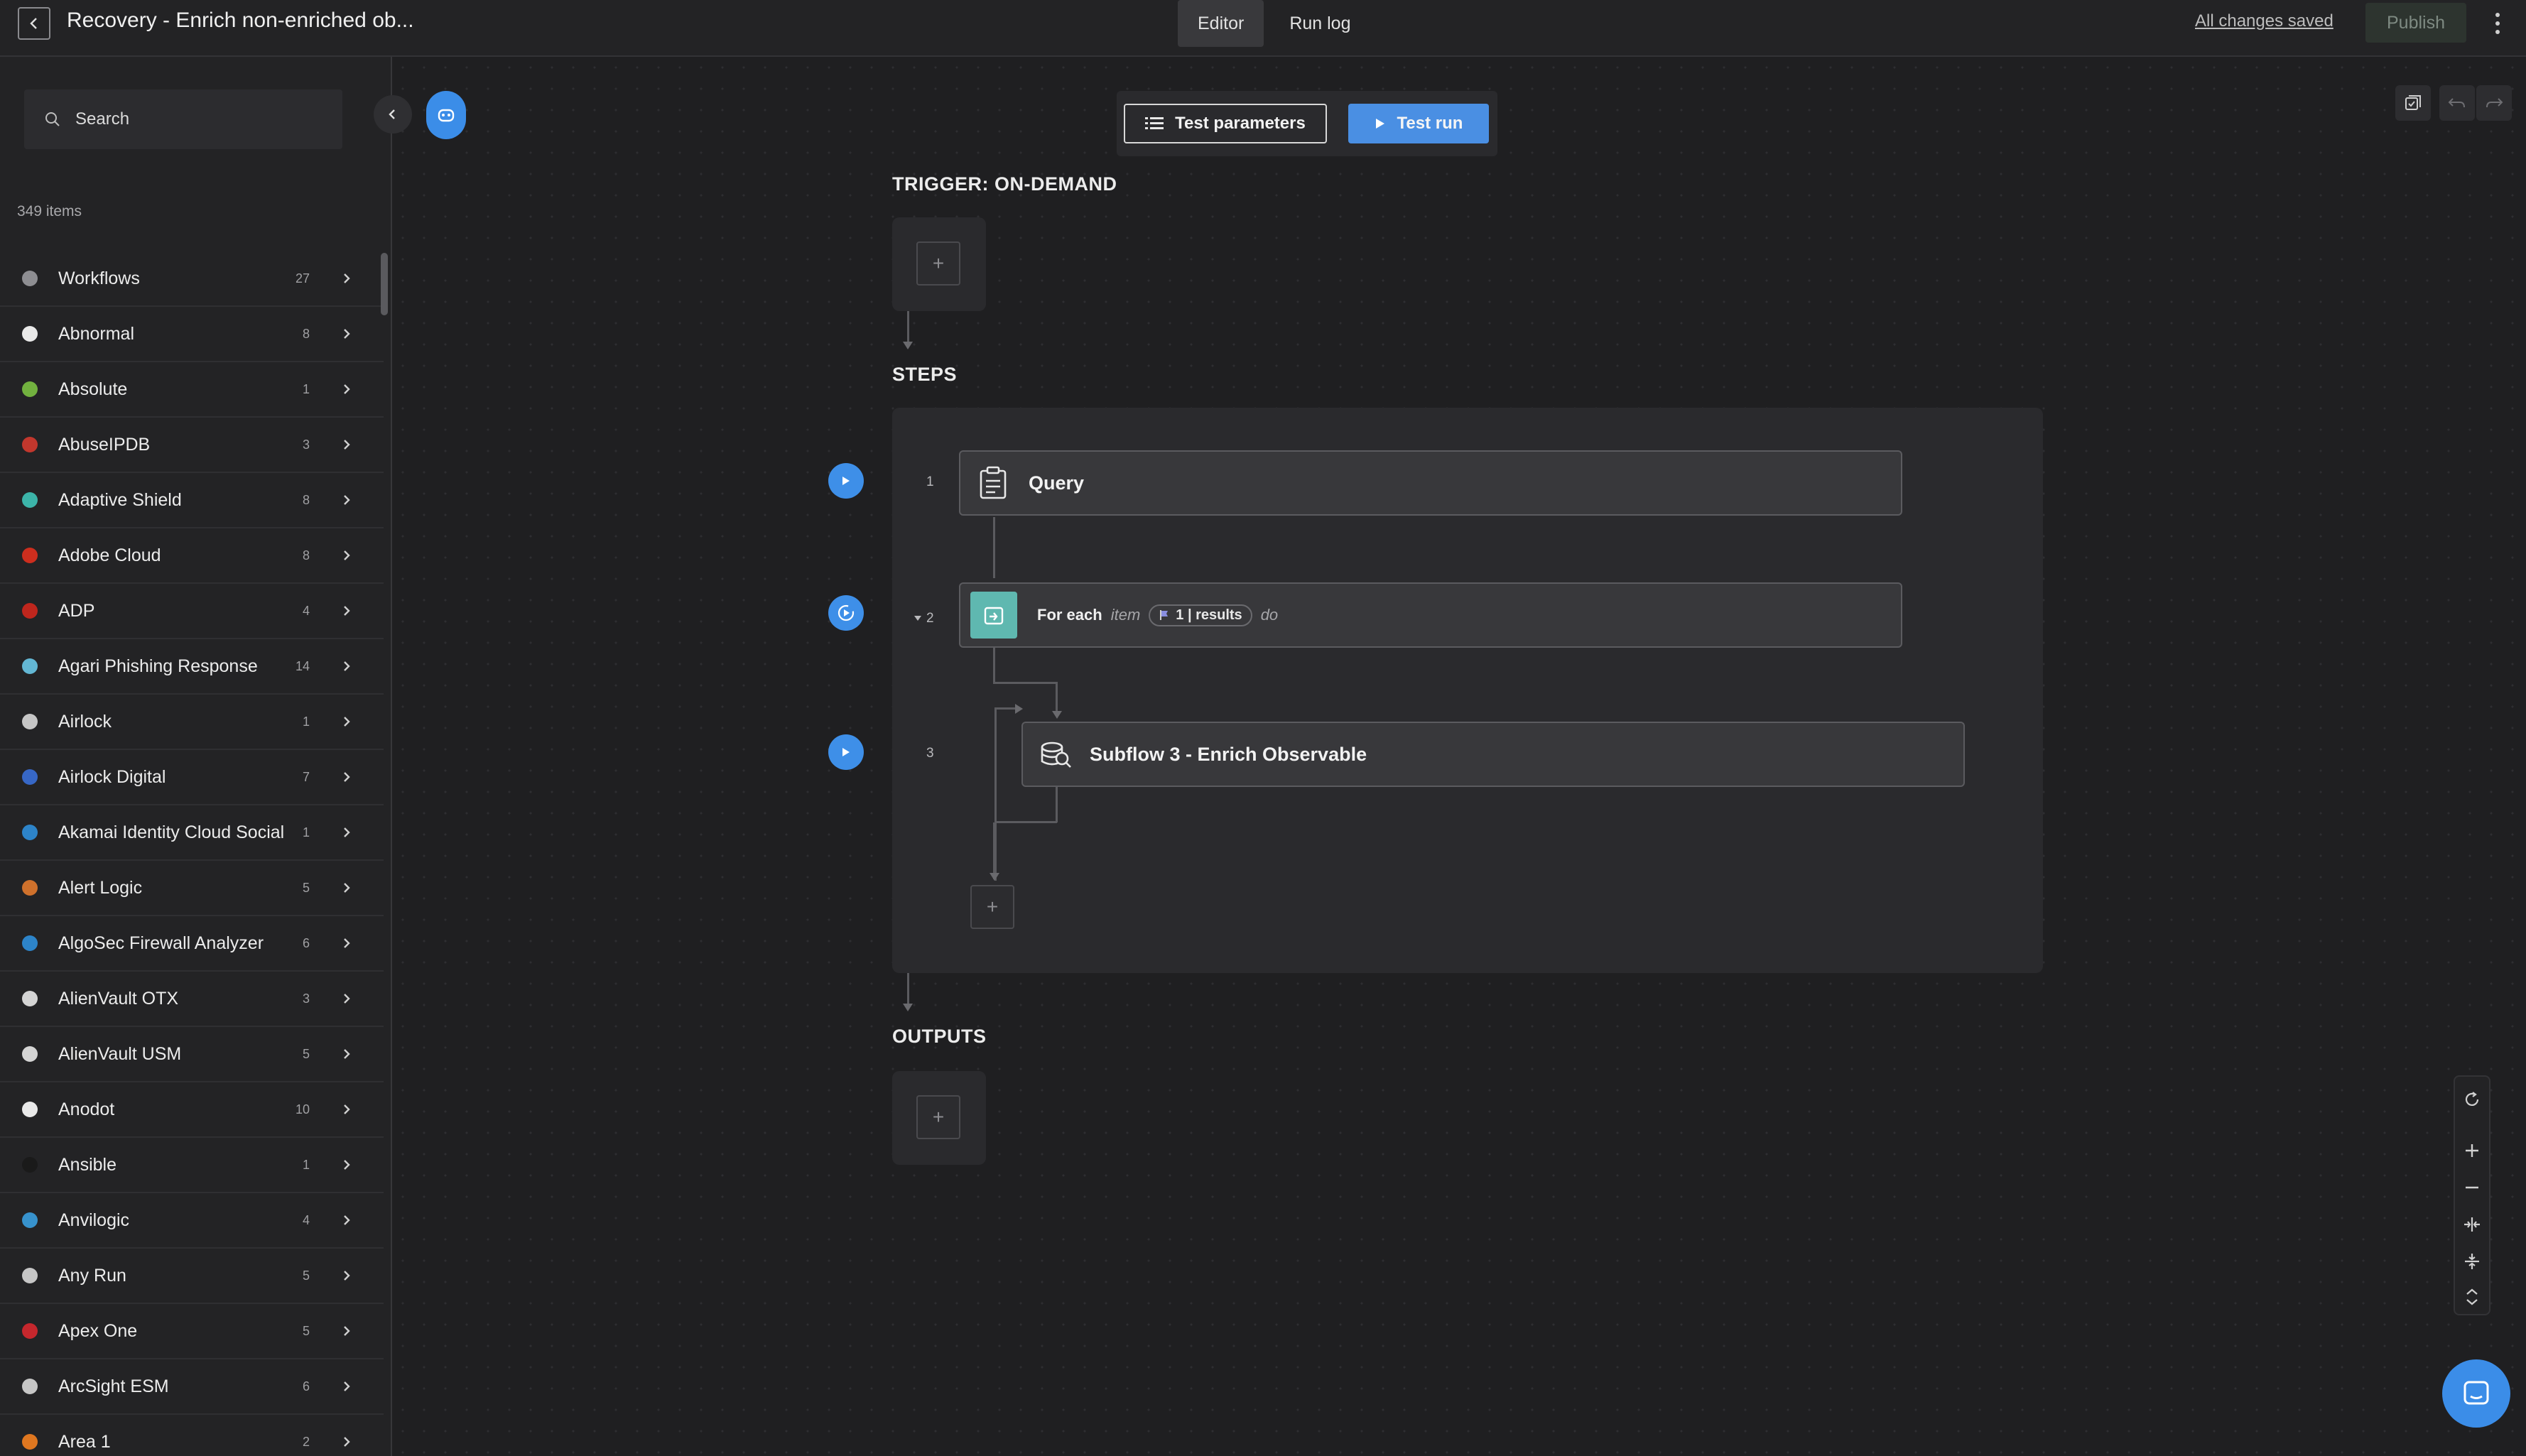  What do you see at coordinates (86, 1109) in the screenshot?
I see `sidebar-item-label: Anodot` at bounding box center [86, 1109].